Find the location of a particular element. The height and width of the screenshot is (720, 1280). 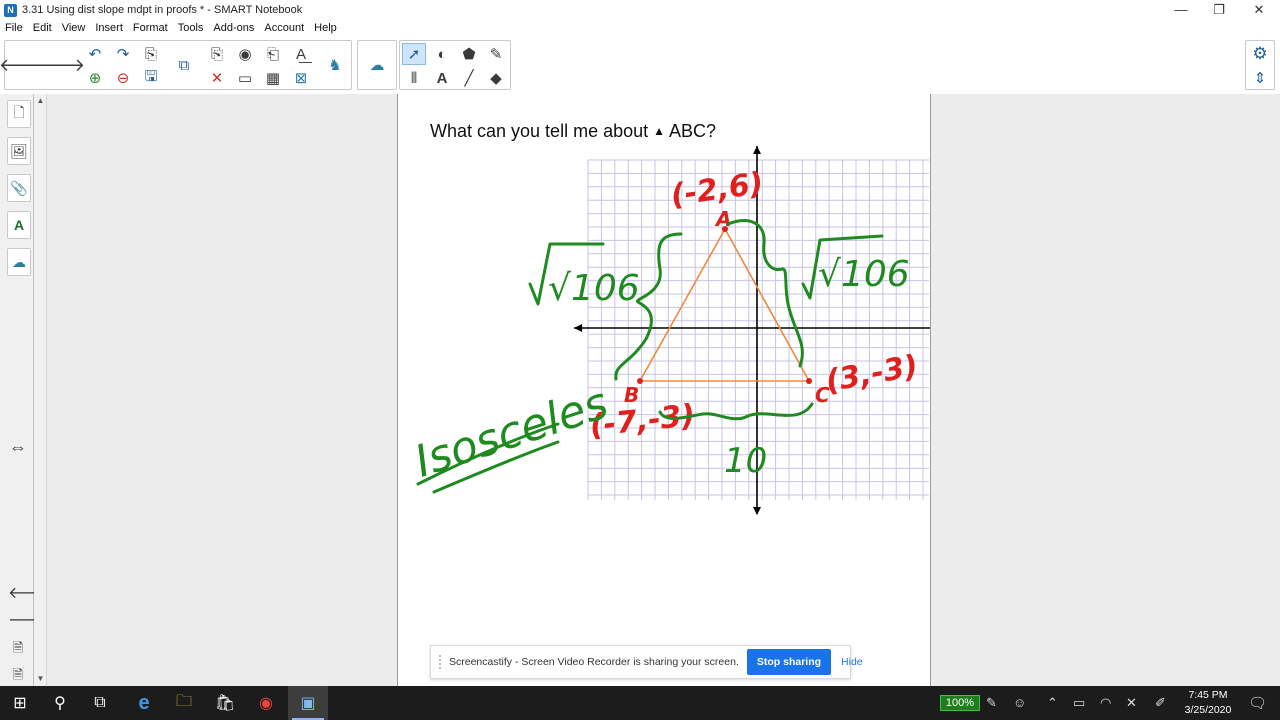

menu-view: View is located at coordinates (74, 28).